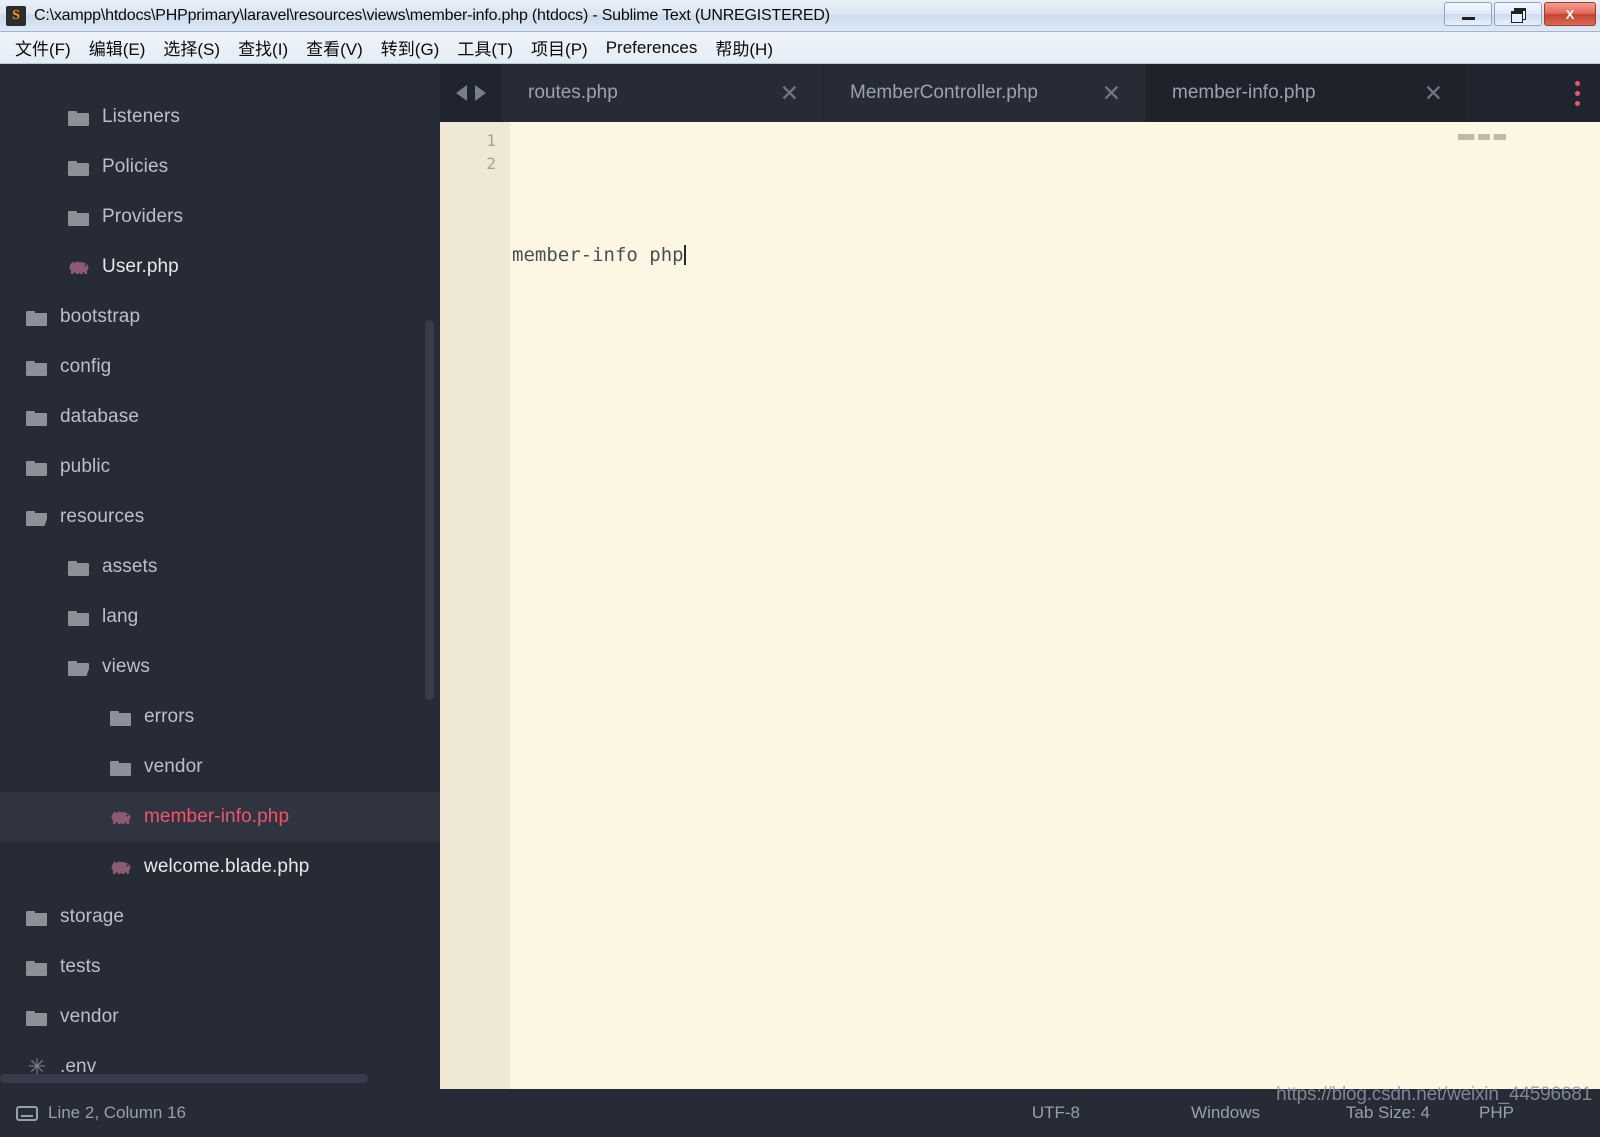 The height and width of the screenshot is (1137, 1600). I want to click on tree-item-lang: lang, so click(220, 617).